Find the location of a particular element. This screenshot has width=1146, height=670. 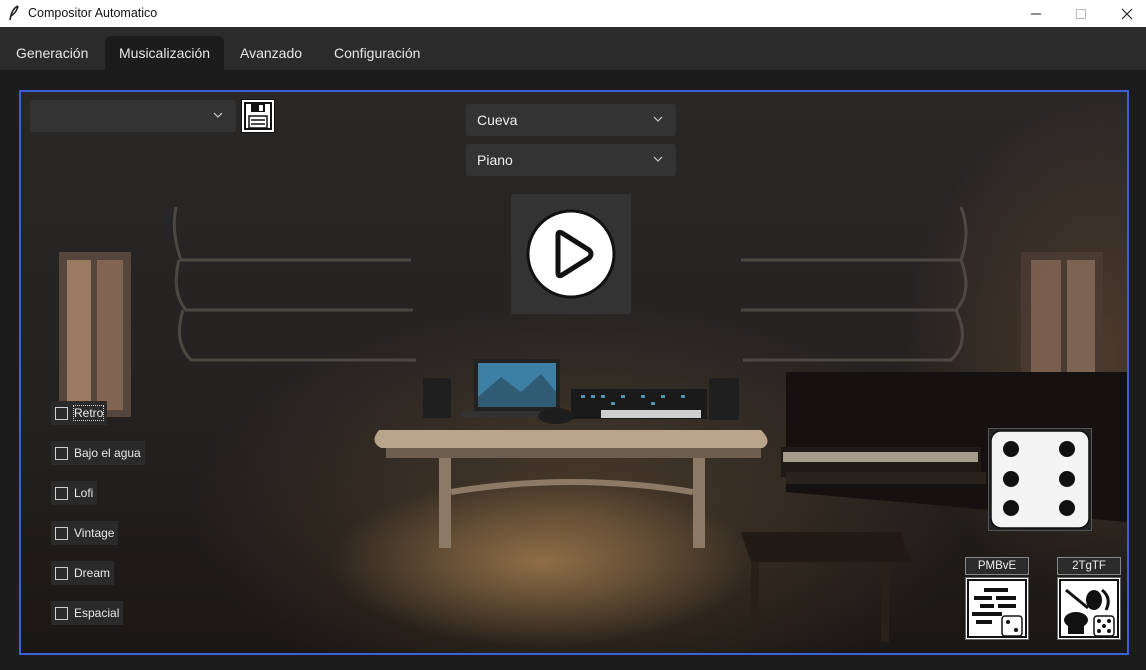

random-instruments-tool: 2TgTF is located at coordinates (1089, 598).